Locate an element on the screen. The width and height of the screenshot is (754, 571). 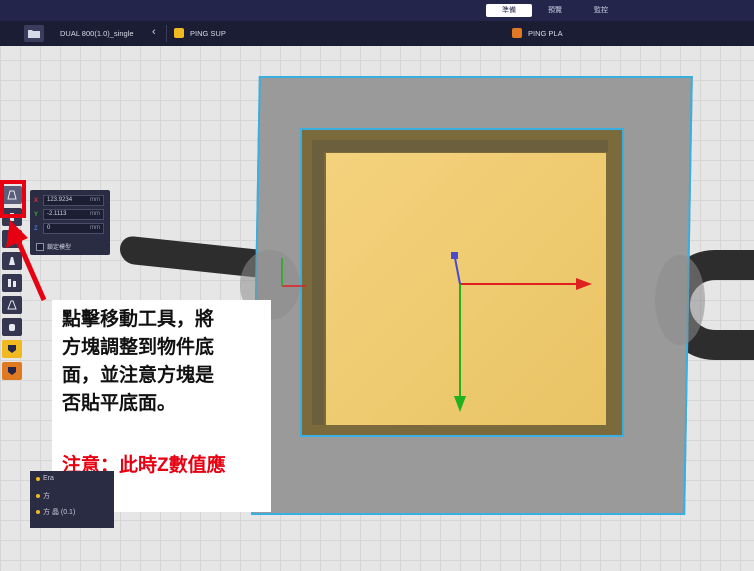
object-row: 方 晶 (0.1) is located at coordinates (55, 512).